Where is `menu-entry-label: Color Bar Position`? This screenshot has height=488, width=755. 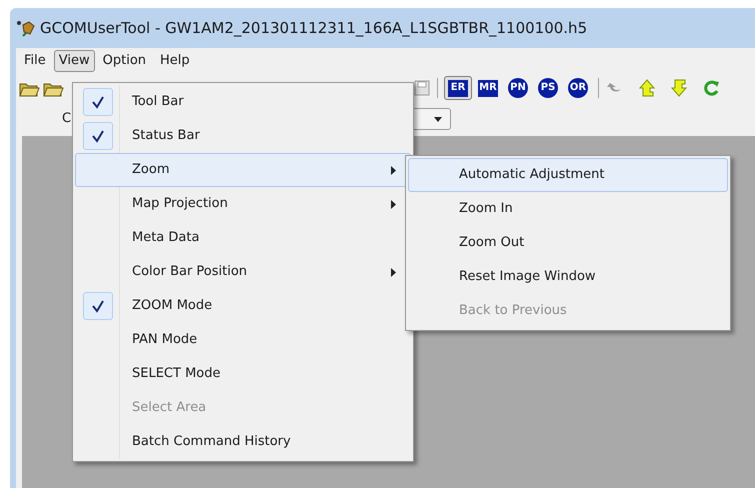 menu-entry-label: Color Bar Position is located at coordinates (190, 272).